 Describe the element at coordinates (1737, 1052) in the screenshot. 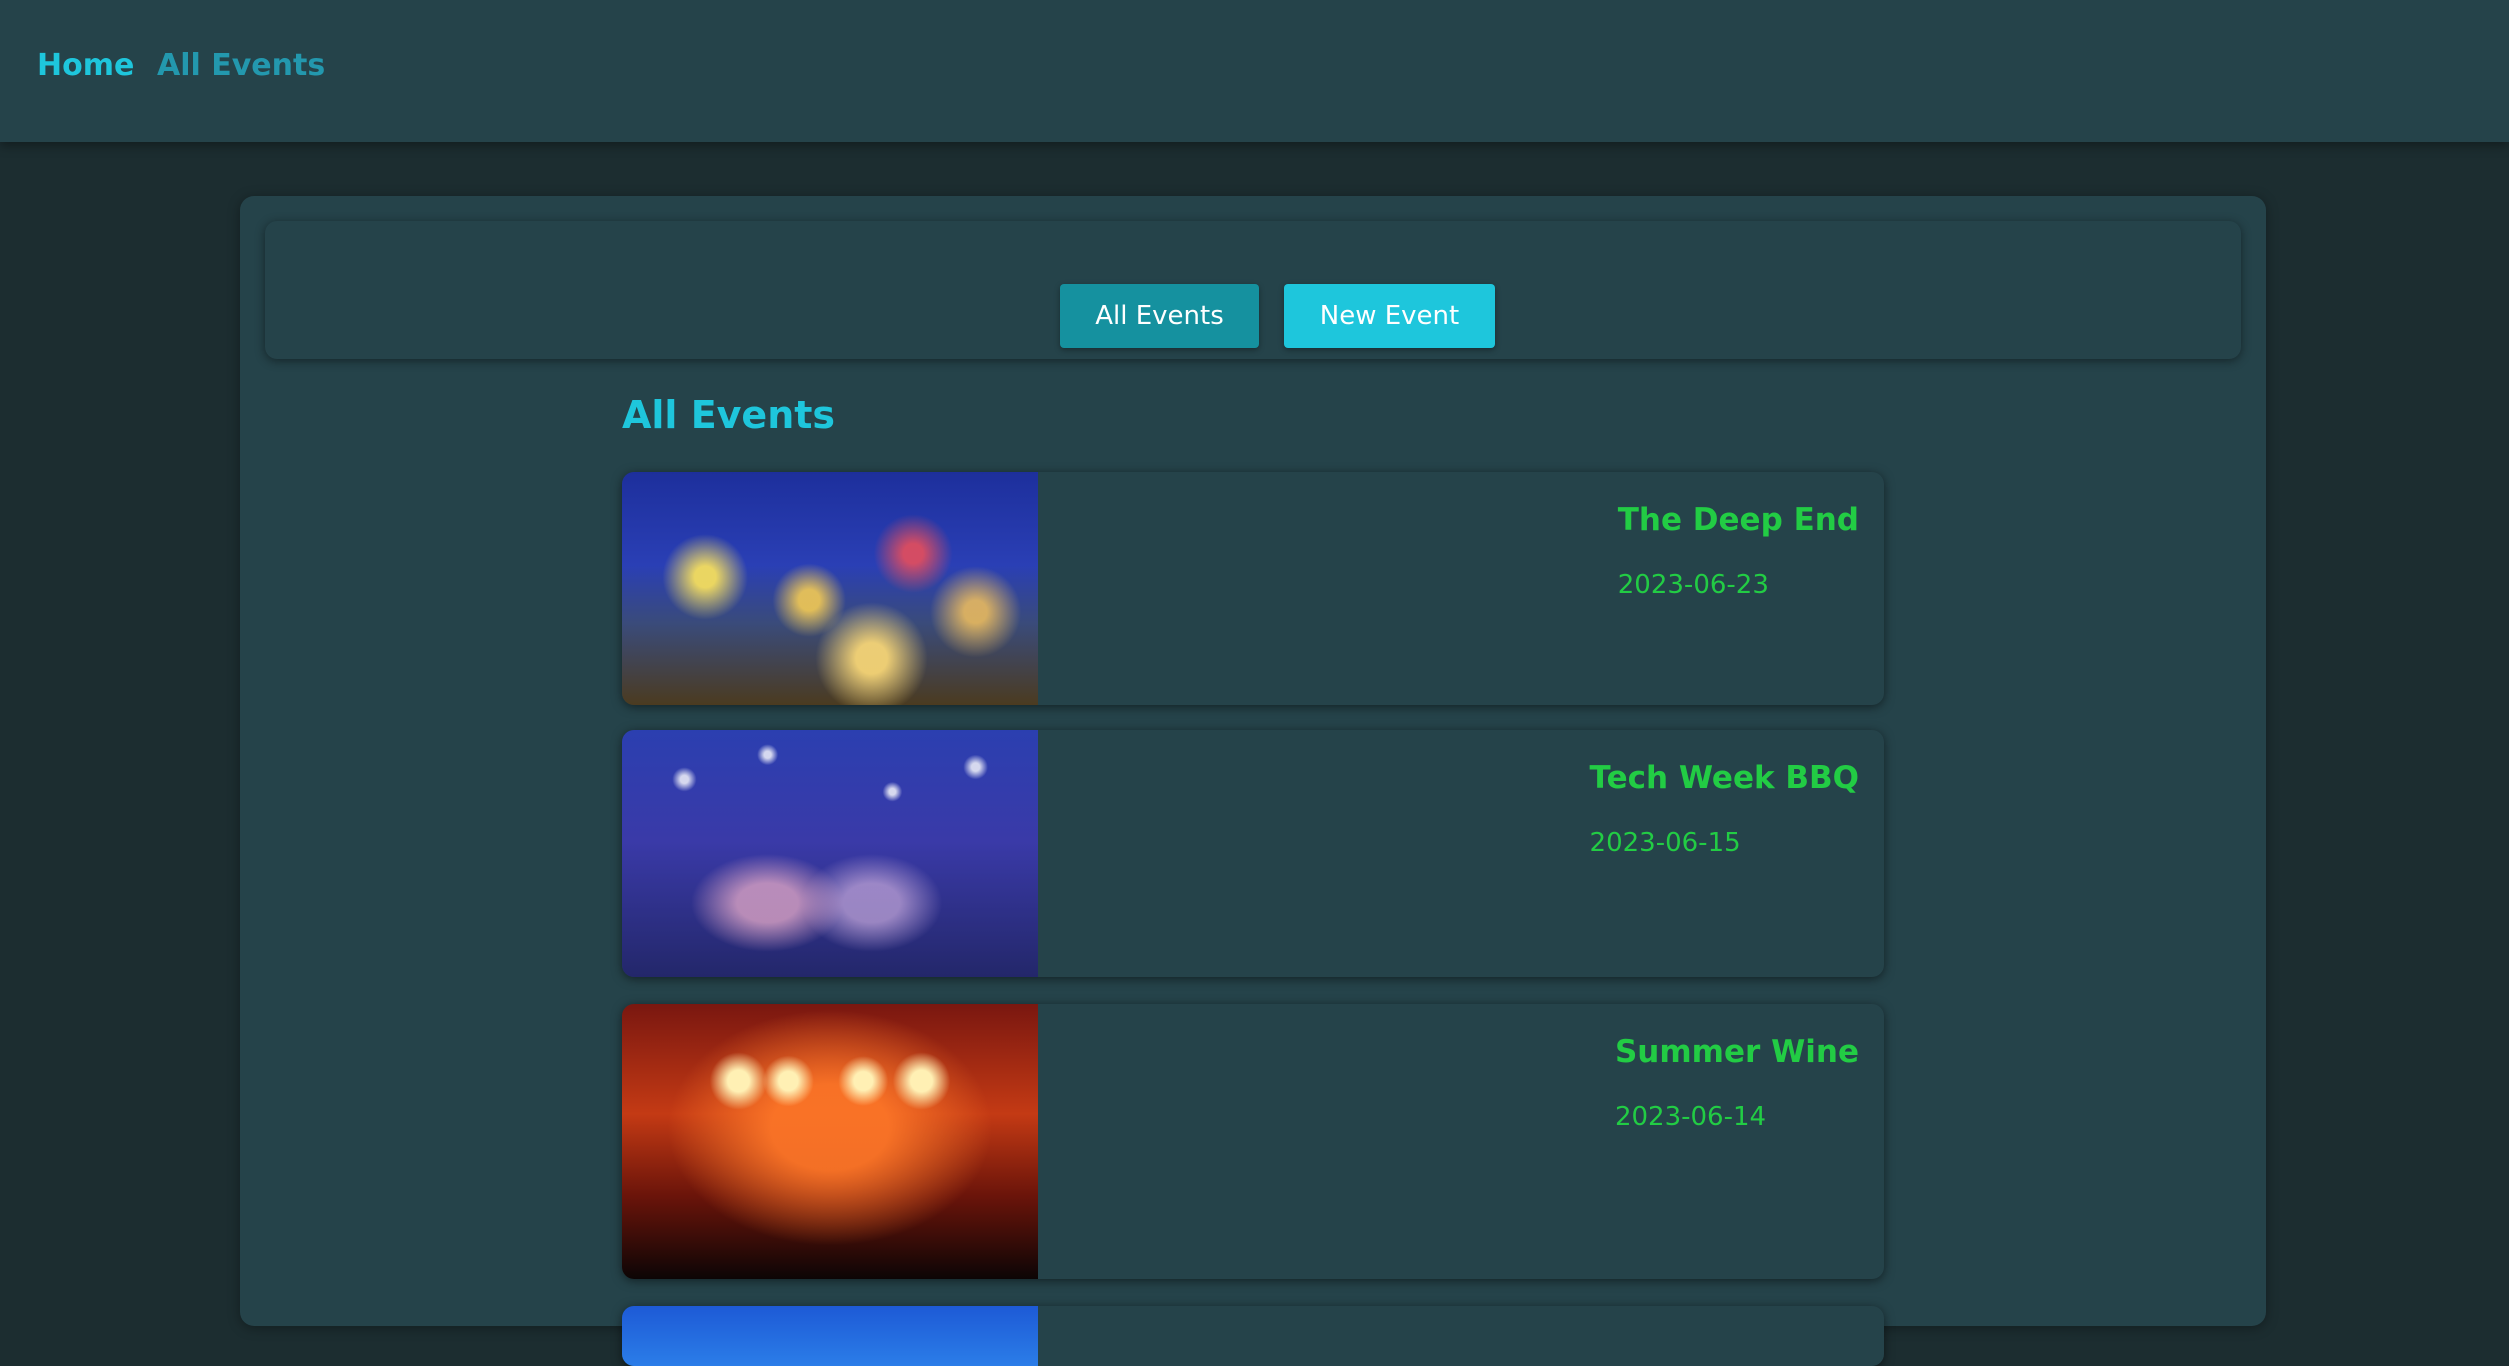

I see `event-title: Summer Wine` at that location.